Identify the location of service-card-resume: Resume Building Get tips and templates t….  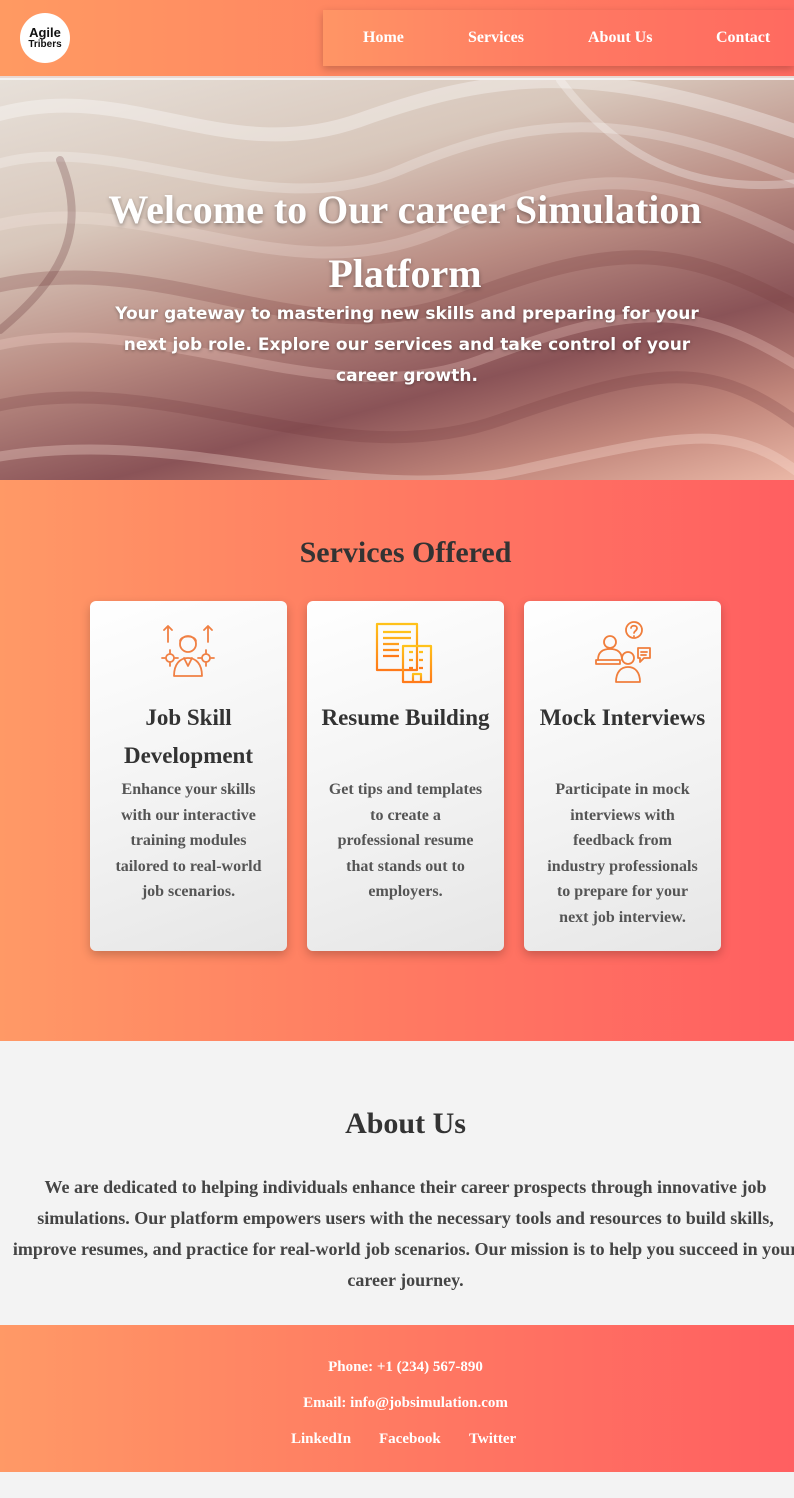
(405, 776).